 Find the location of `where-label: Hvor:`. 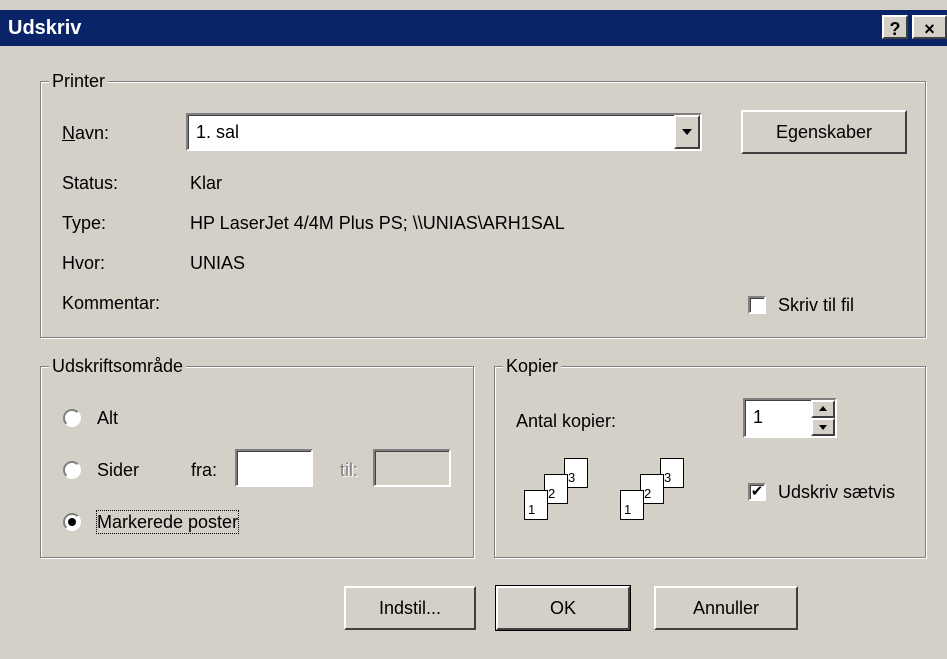

where-label: Hvor: is located at coordinates (84, 263).